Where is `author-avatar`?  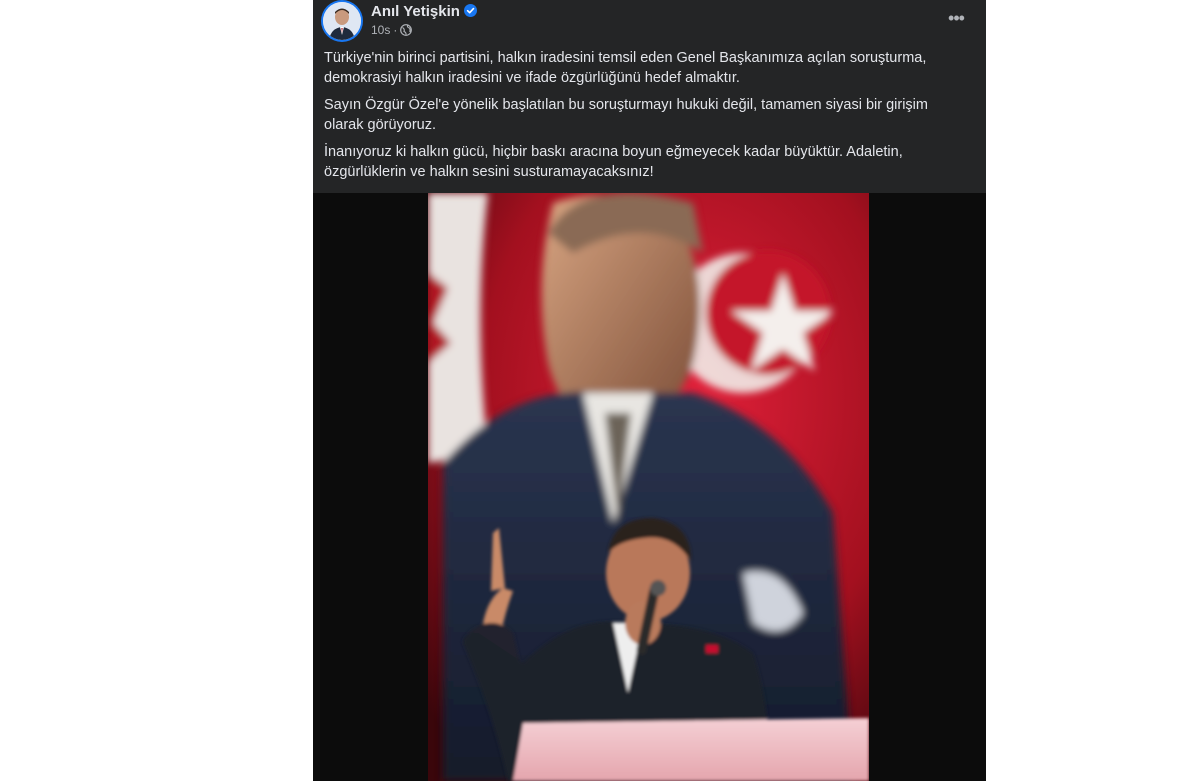 author-avatar is located at coordinates (342, 21).